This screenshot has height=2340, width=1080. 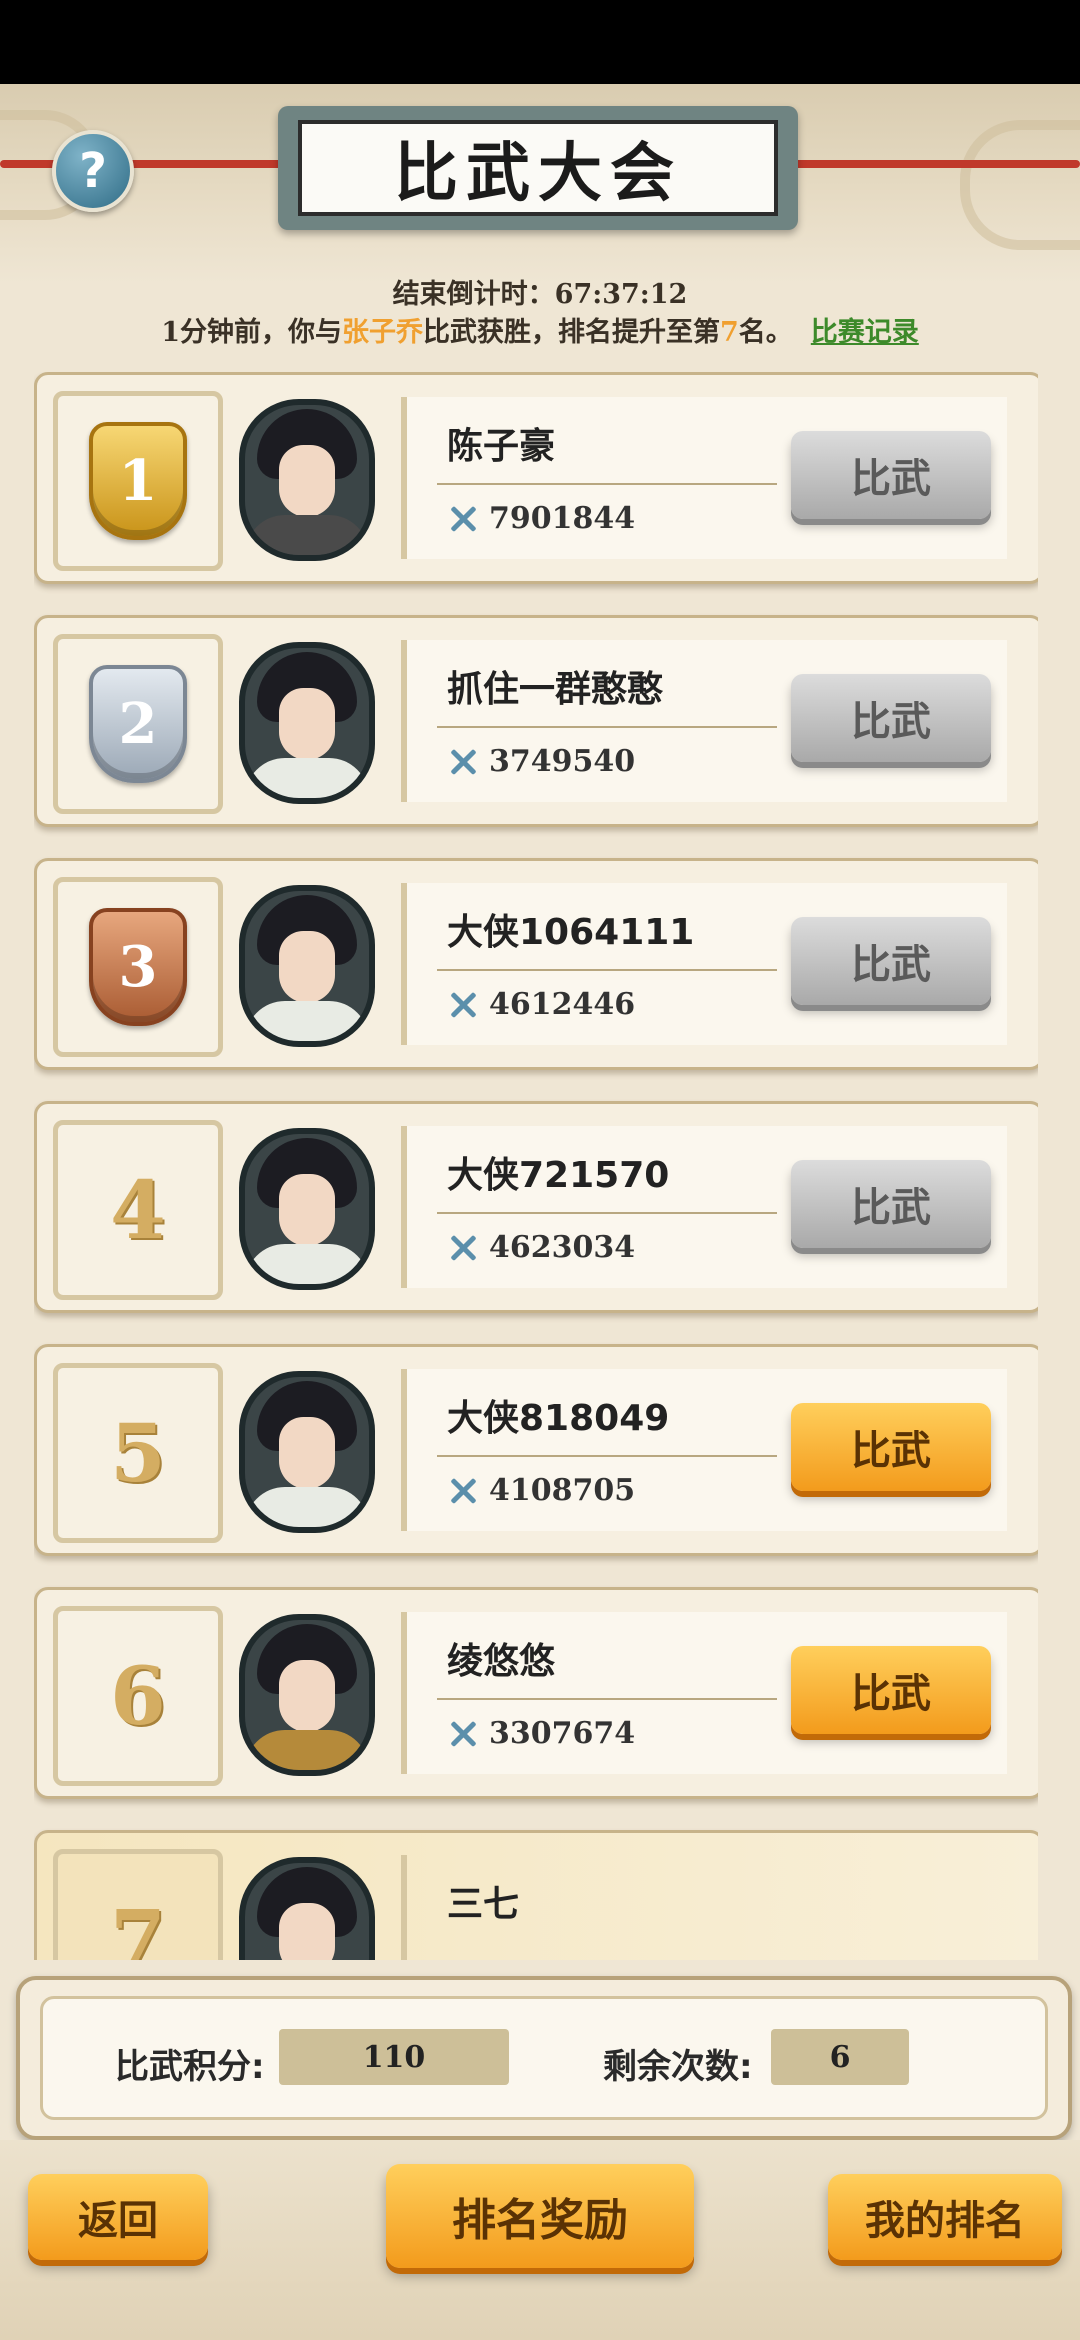 What do you see at coordinates (678, 2067) in the screenshot?
I see `remaining-label: 剩余次数:` at bounding box center [678, 2067].